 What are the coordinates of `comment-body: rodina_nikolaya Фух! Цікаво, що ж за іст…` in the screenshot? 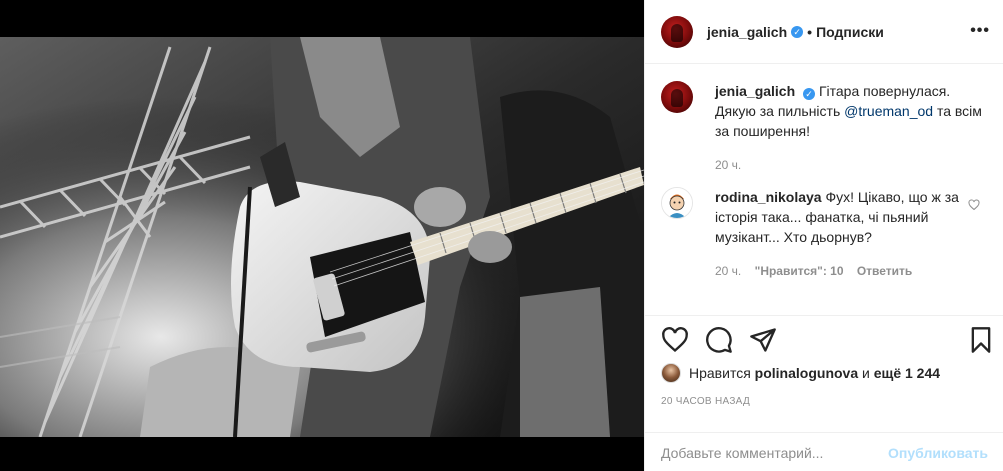 It's located at (851, 232).